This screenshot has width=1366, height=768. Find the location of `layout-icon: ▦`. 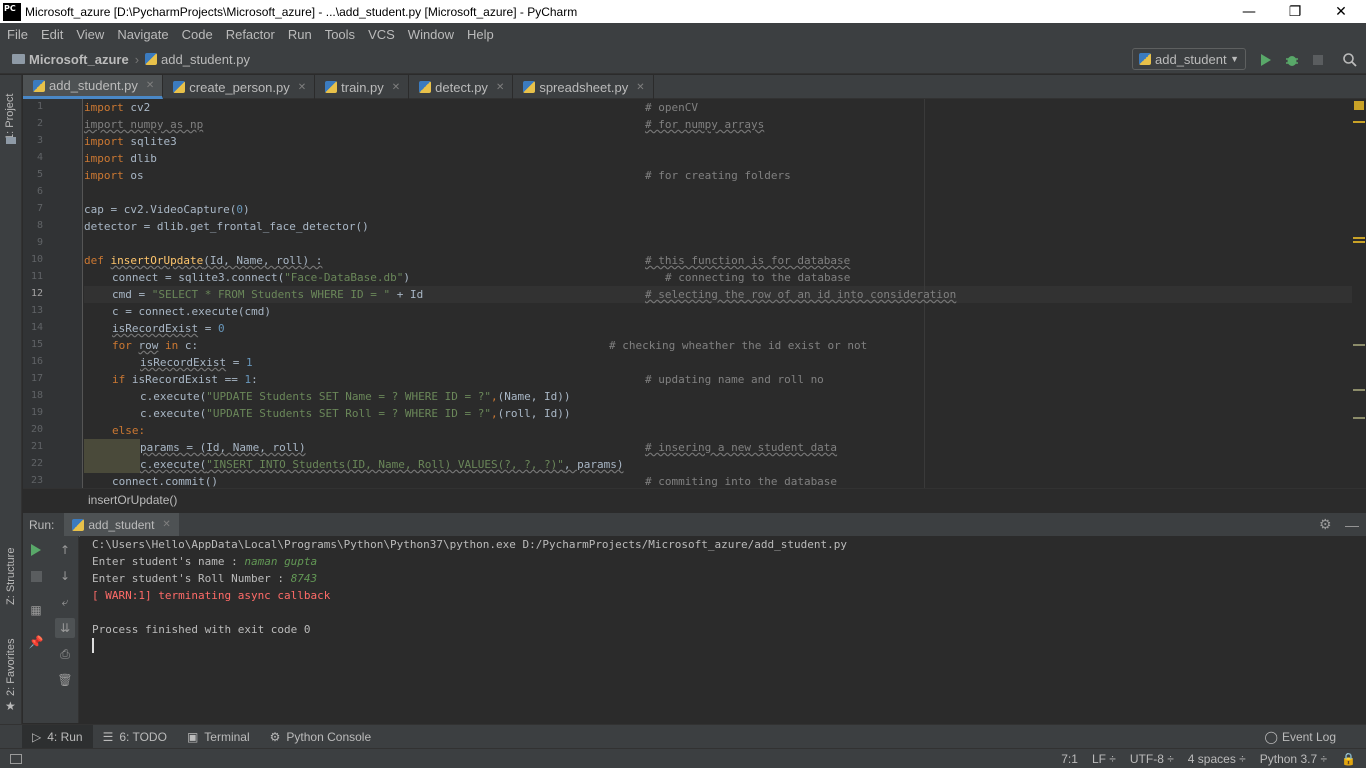

layout-icon: ▦ is located at coordinates (36, 610).